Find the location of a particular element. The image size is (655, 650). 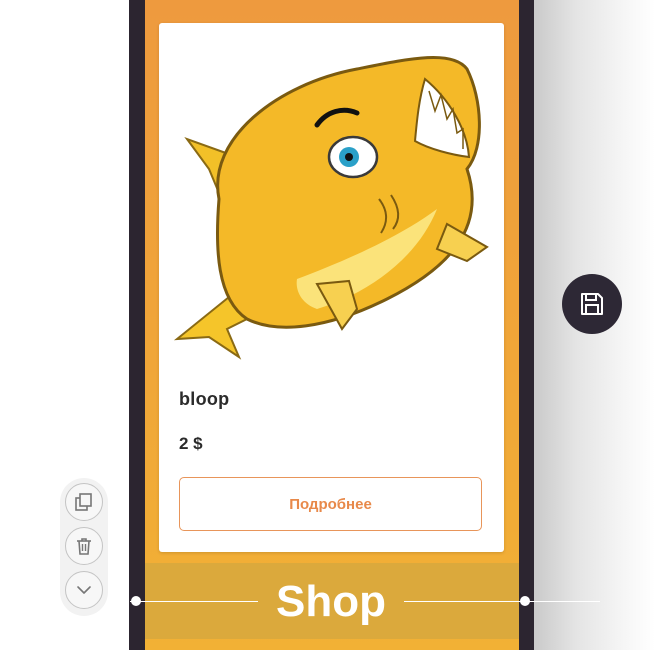

title-divider-left is located at coordinates (194, 601).